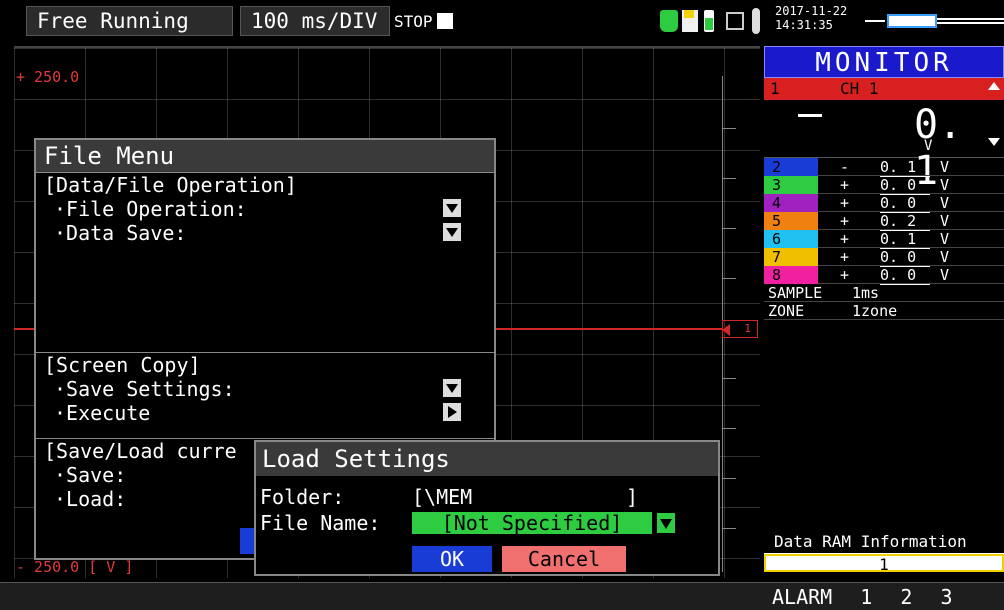  I want to click on file-name-select: [Not Specified], so click(532, 523).